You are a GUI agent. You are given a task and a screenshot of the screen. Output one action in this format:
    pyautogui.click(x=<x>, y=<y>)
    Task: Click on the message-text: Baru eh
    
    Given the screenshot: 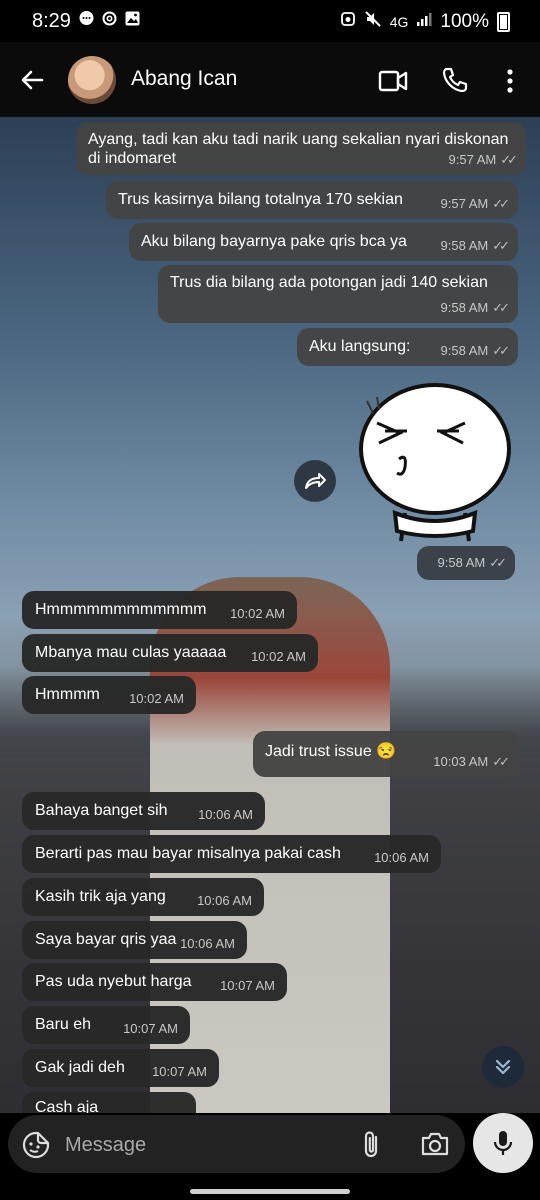 What is the action you would take?
    pyautogui.click(x=63, y=1024)
    